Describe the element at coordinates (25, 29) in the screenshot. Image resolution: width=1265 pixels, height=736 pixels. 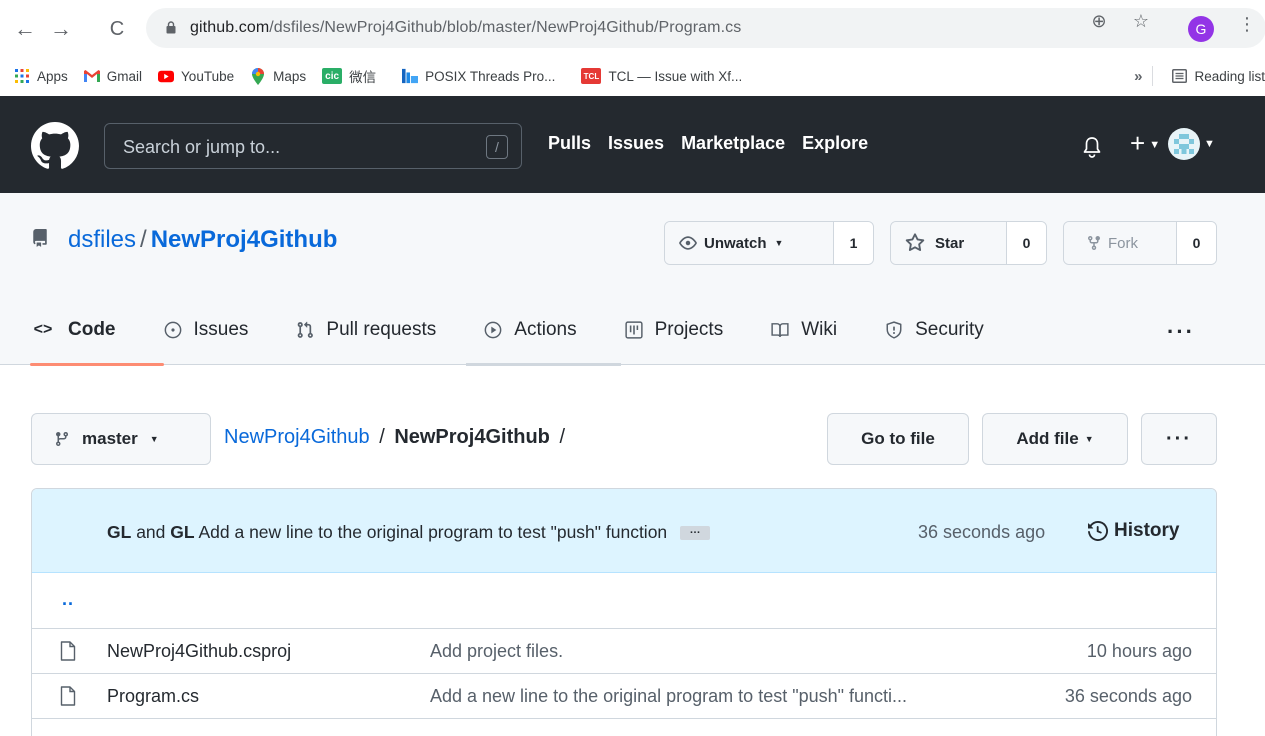
I see `back-arrow-icon: ←` at that location.